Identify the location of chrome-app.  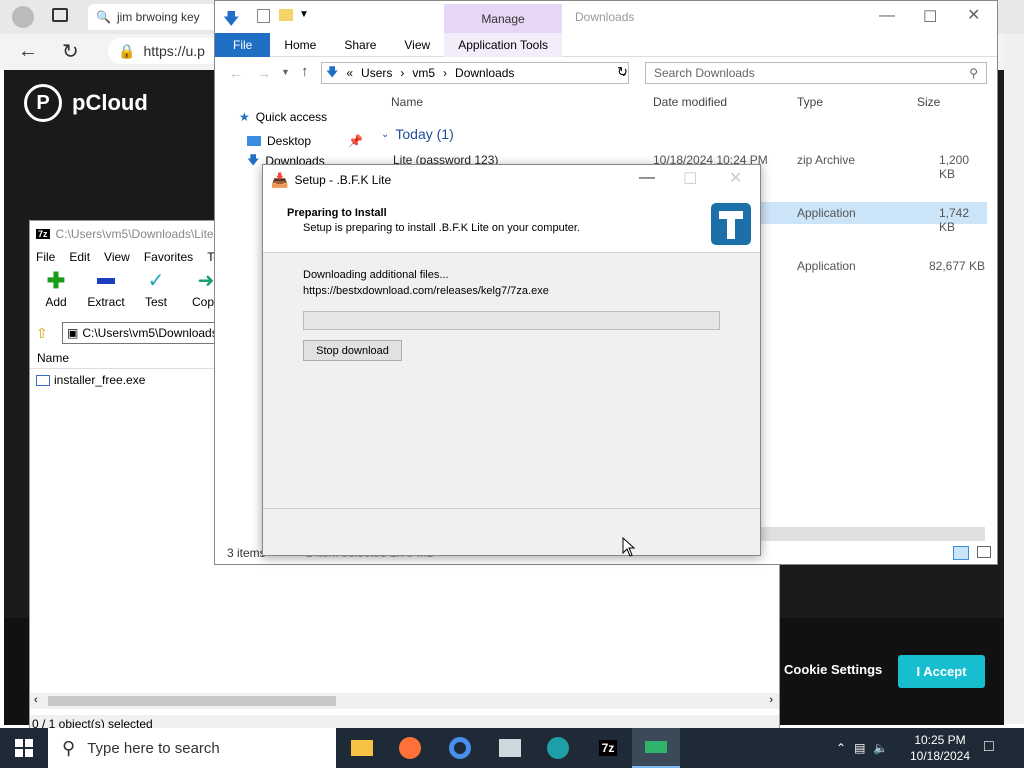
(460, 748).